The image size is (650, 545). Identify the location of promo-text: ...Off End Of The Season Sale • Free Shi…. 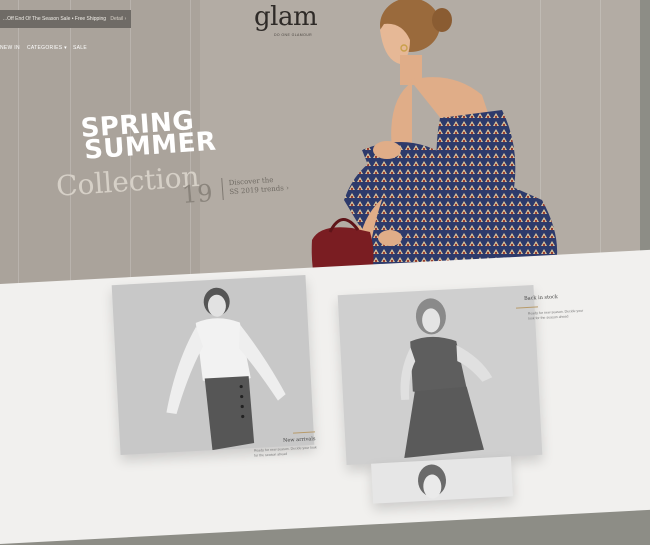
(55, 19).